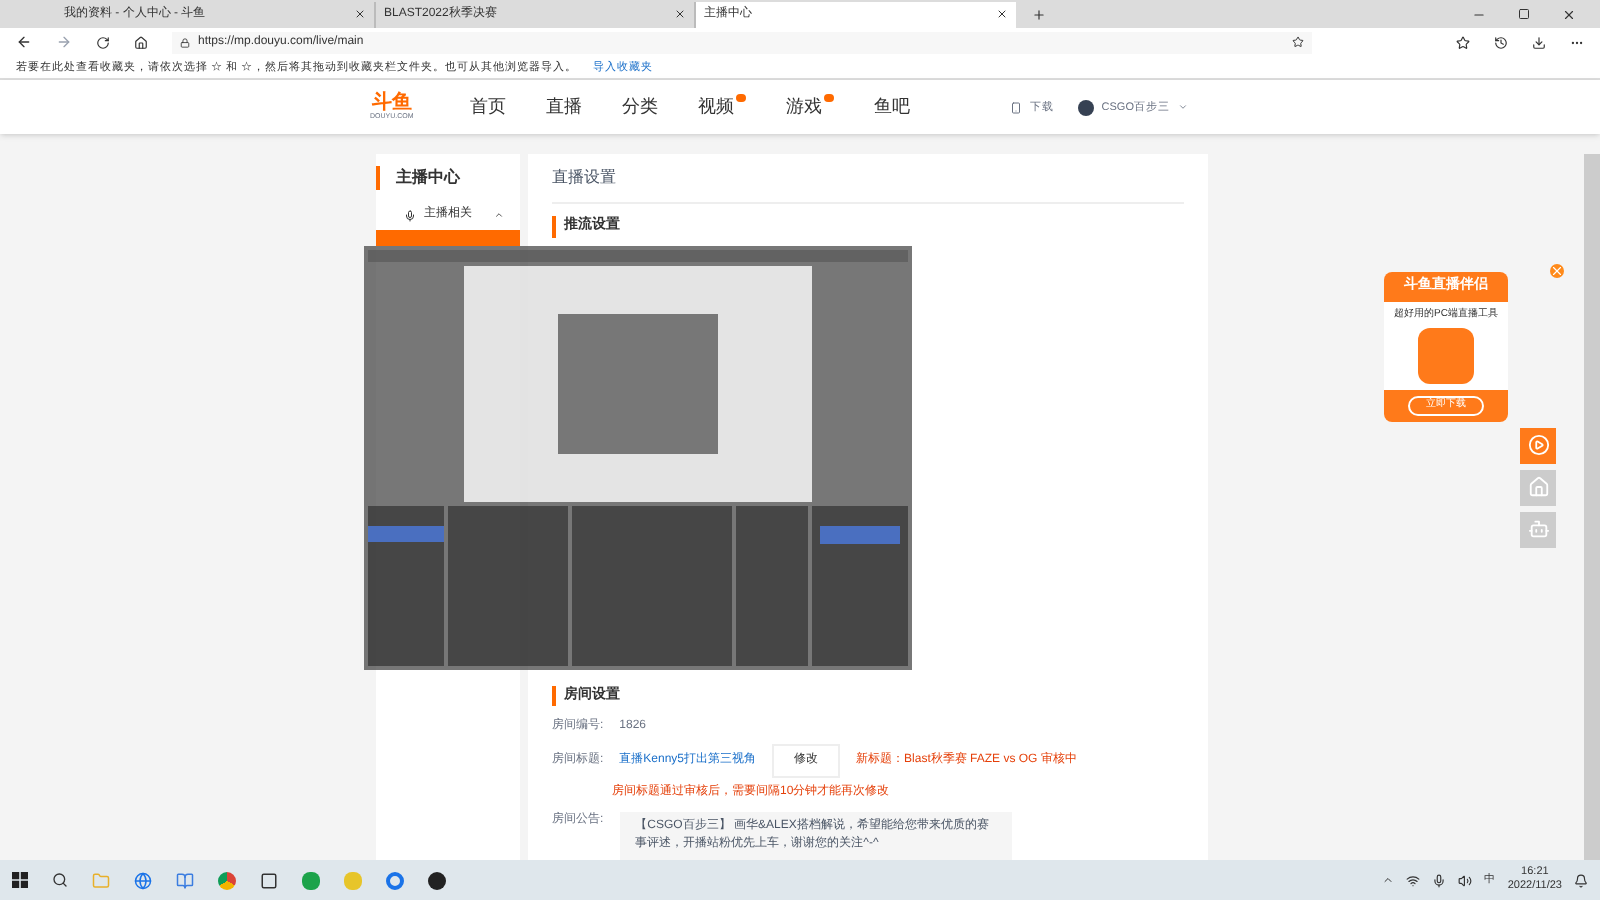 The image size is (1600, 900). What do you see at coordinates (1464, 880) in the screenshot?
I see `volume-icon` at bounding box center [1464, 880].